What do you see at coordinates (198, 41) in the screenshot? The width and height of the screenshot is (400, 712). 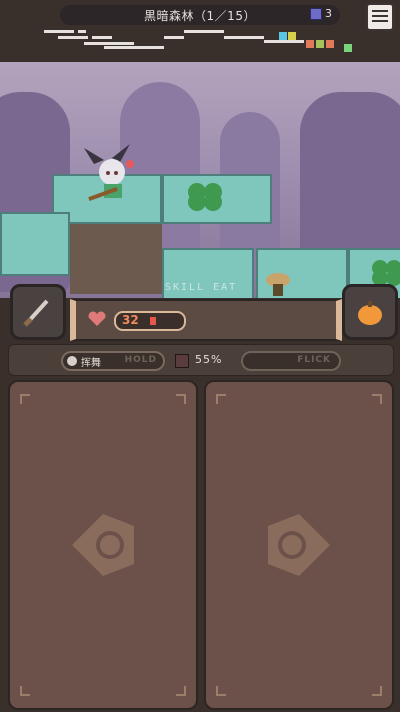 I see `stage-minimap` at bounding box center [198, 41].